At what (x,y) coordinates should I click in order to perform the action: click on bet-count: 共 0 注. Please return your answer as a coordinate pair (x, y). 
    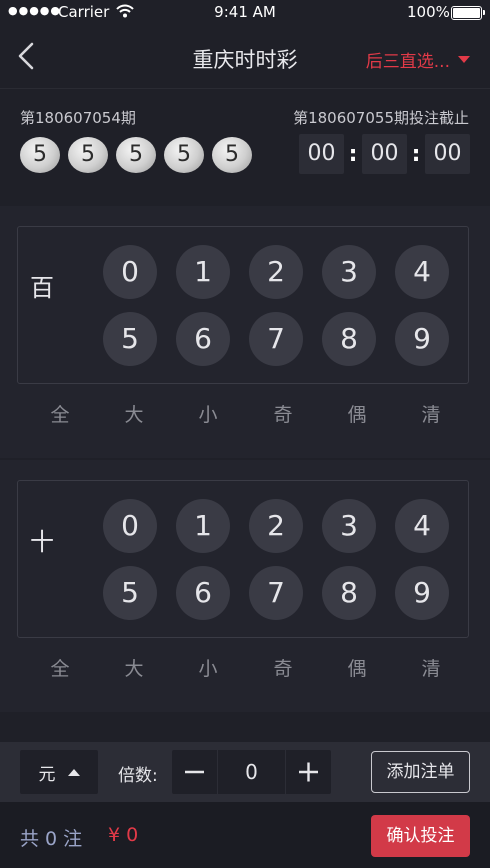
    Looking at the image, I should click on (51, 839).